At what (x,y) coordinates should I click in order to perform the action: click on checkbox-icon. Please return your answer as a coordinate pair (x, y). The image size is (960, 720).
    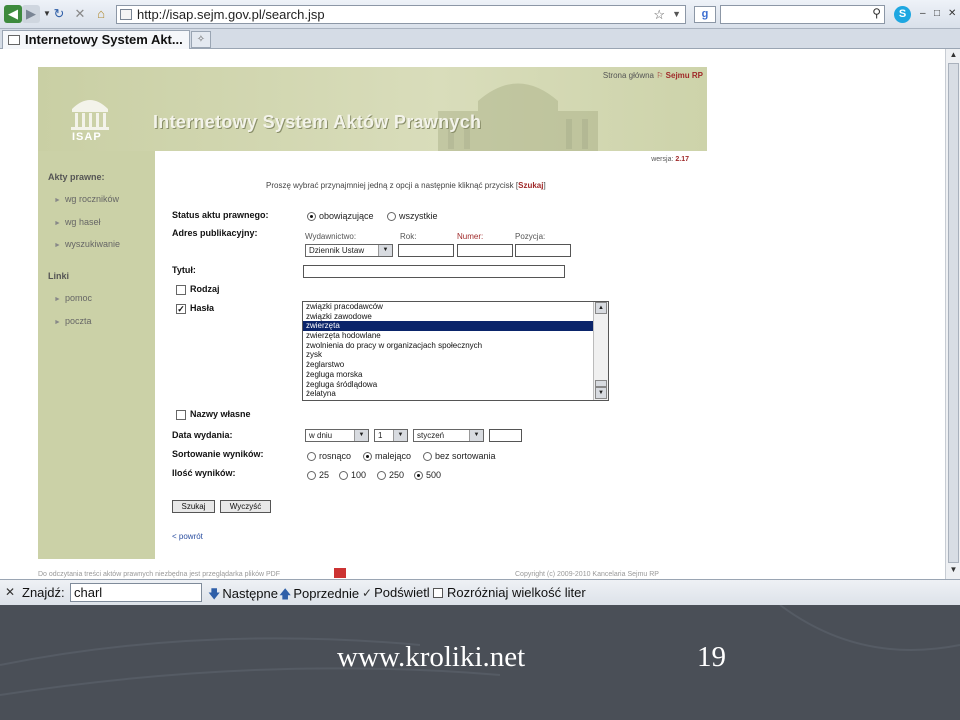
    Looking at the image, I should click on (181, 414).